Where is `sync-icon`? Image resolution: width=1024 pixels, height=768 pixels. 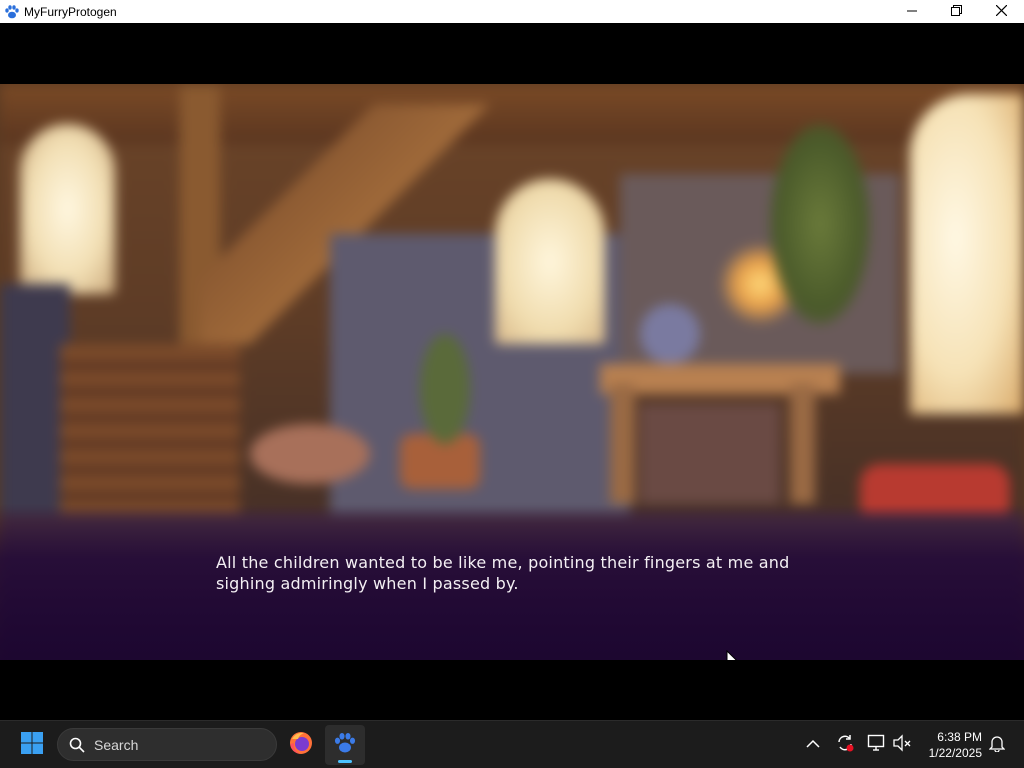 sync-icon is located at coordinates (845, 745).